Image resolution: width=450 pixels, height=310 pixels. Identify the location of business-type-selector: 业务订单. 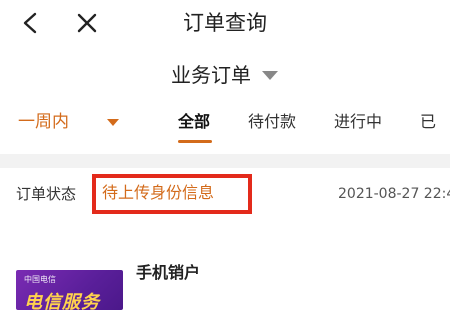
(225, 75).